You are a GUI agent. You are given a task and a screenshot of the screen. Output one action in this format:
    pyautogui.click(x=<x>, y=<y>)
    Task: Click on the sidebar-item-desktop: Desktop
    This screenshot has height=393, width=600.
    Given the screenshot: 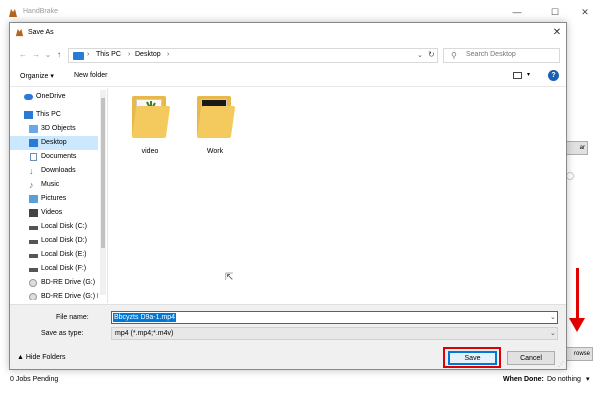 What is the action you would take?
    pyautogui.click(x=54, y=143)
    